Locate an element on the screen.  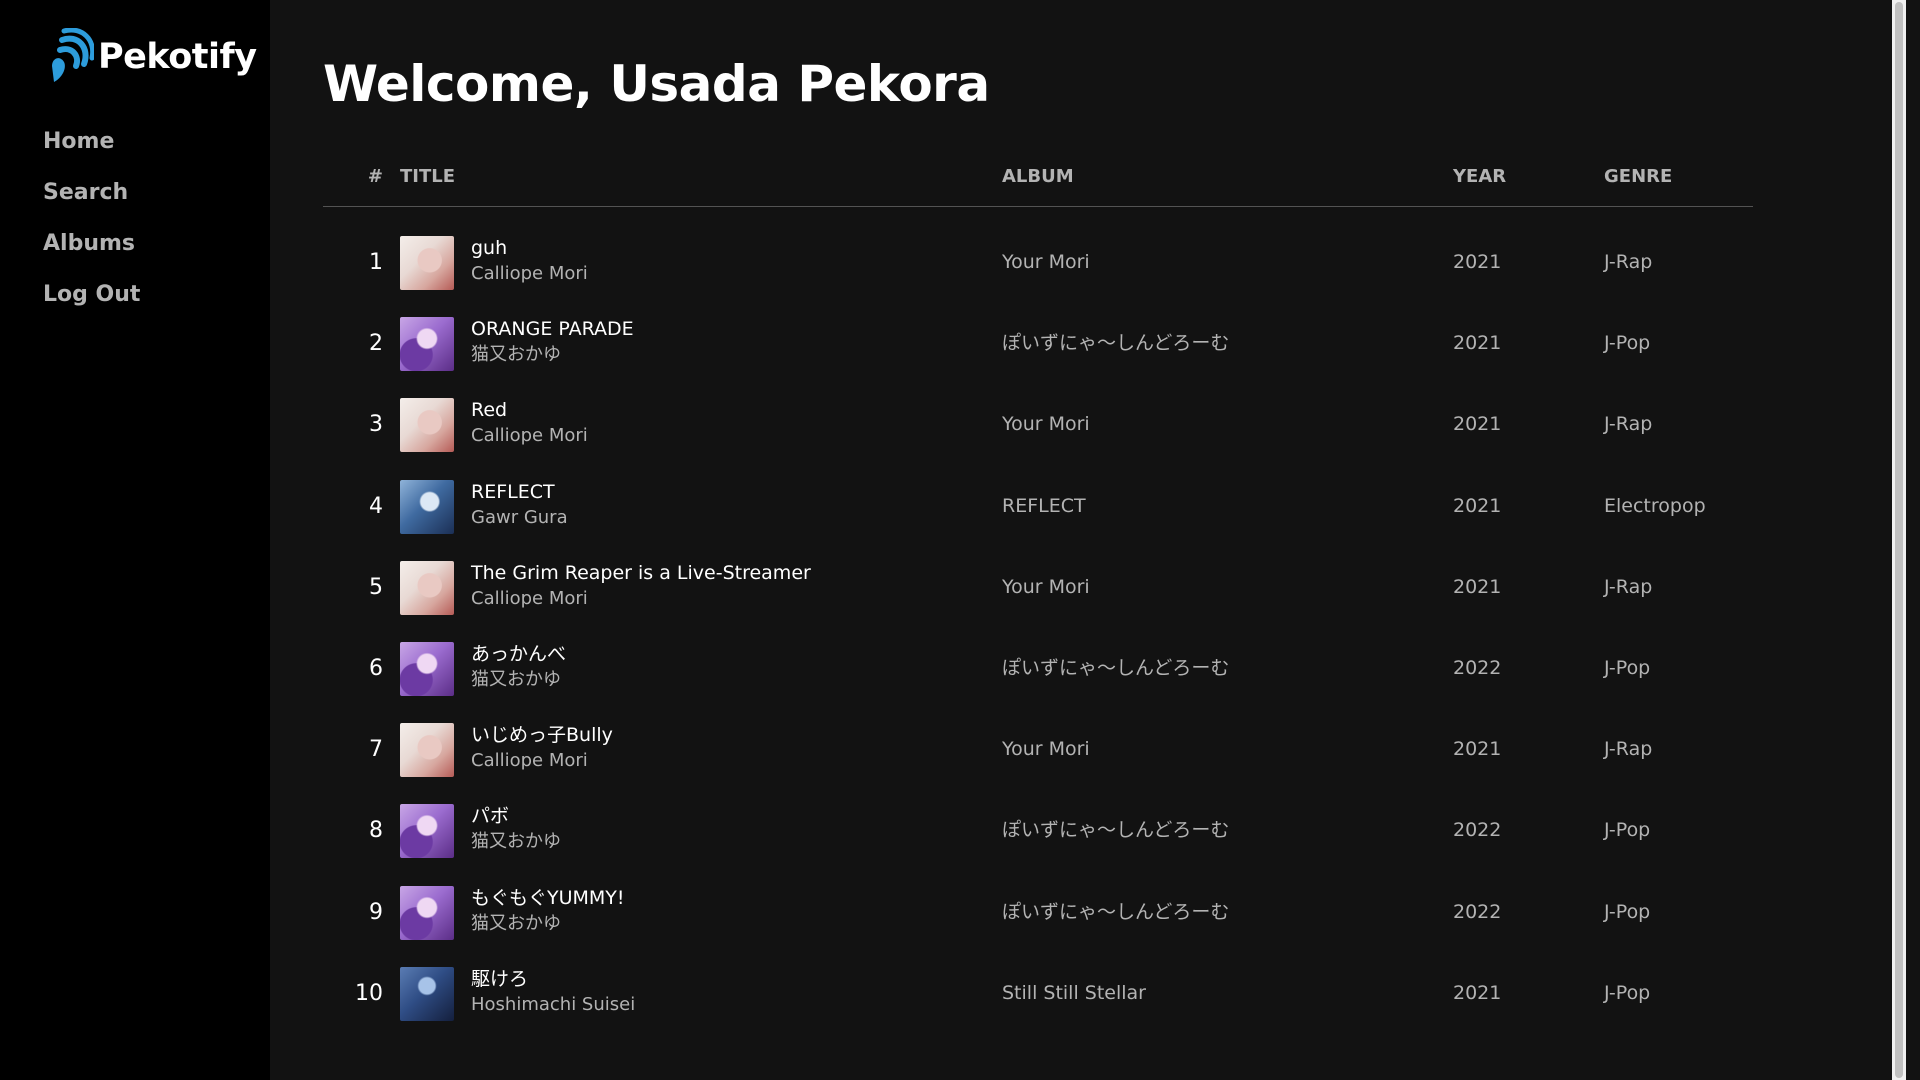
sidebar-item-albums: Albums is located at coordinates (91, 249).